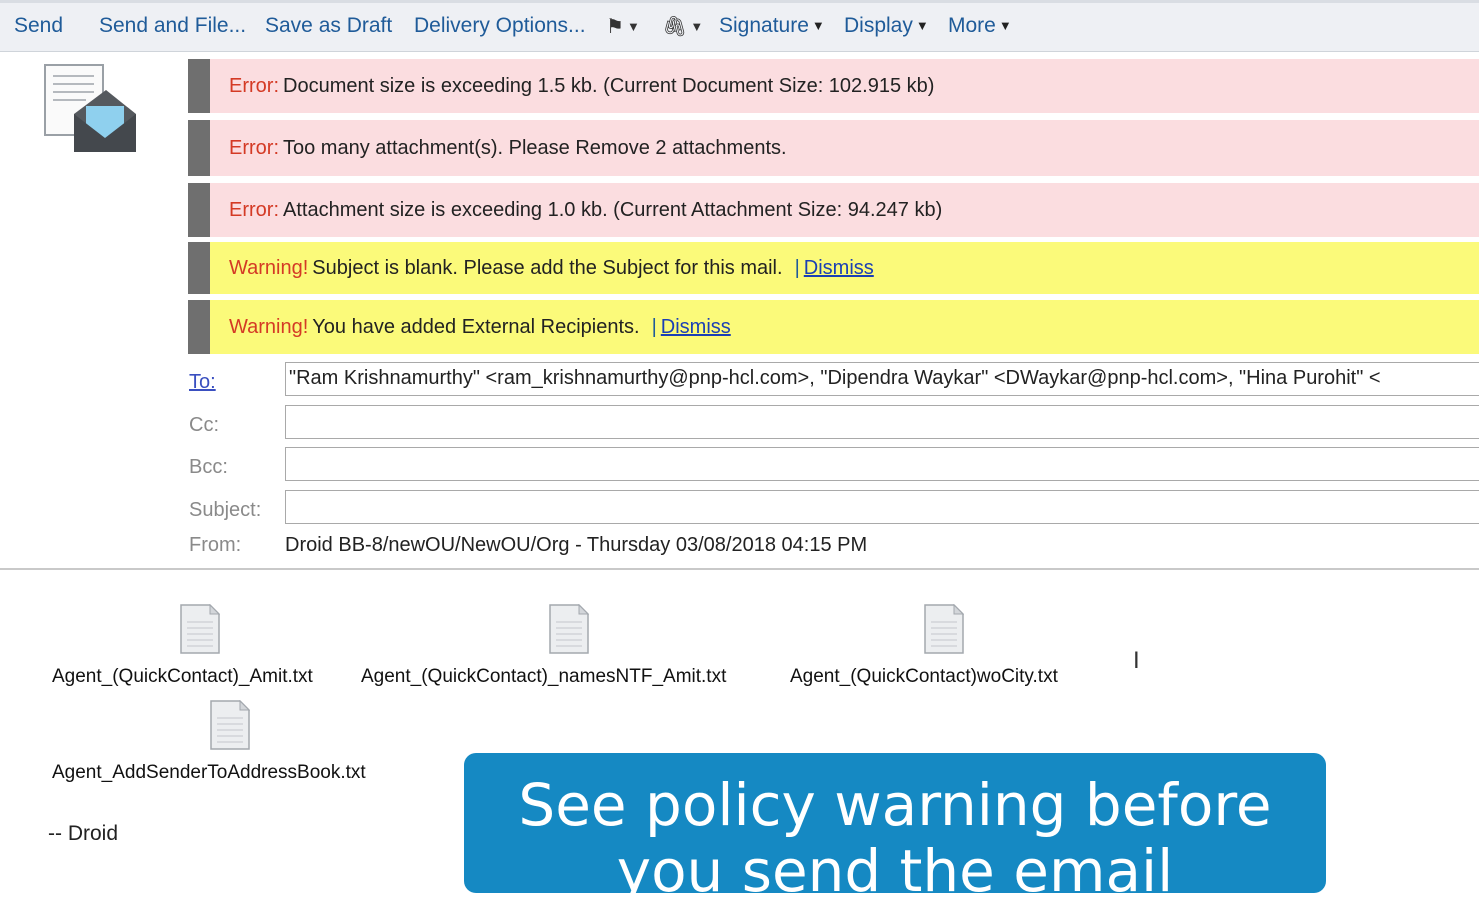  I want to click on paperclip-icon: 🖇, so click(675, 27).